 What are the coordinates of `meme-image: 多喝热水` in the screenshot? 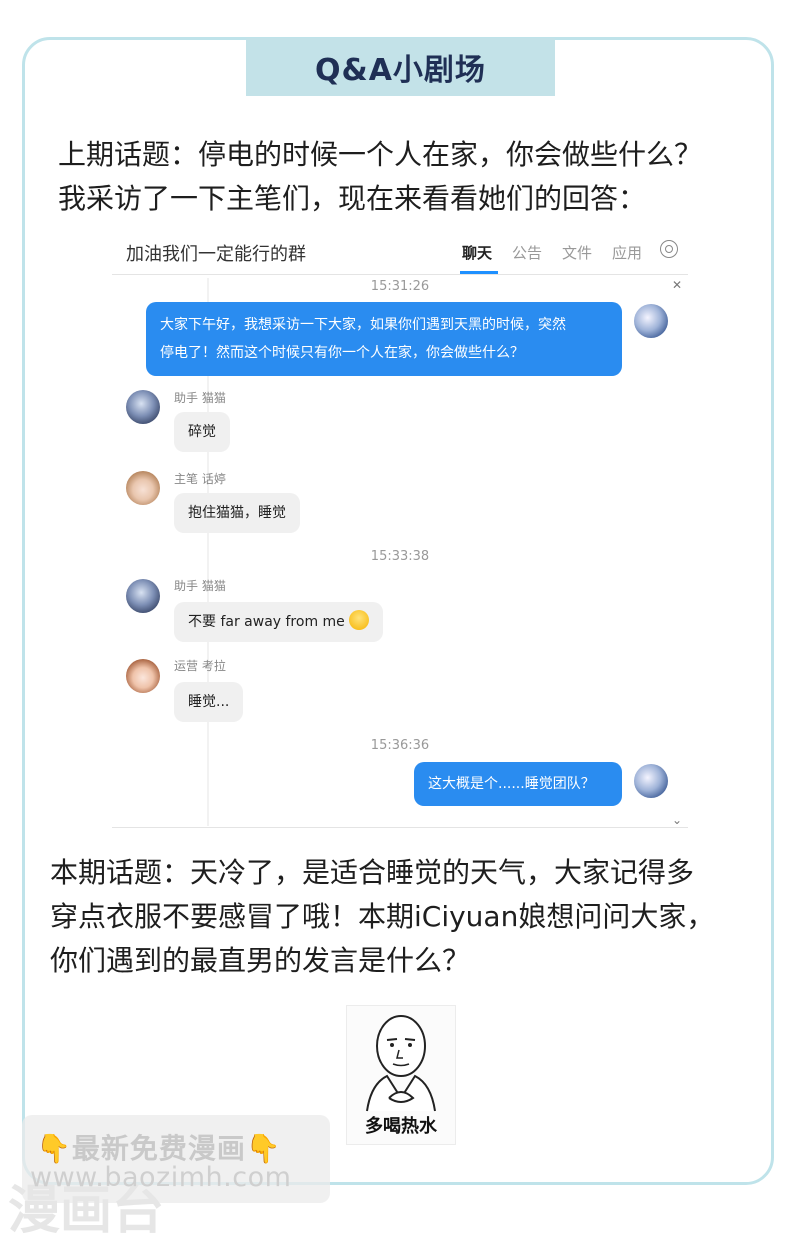 It's located at (401, 1075).